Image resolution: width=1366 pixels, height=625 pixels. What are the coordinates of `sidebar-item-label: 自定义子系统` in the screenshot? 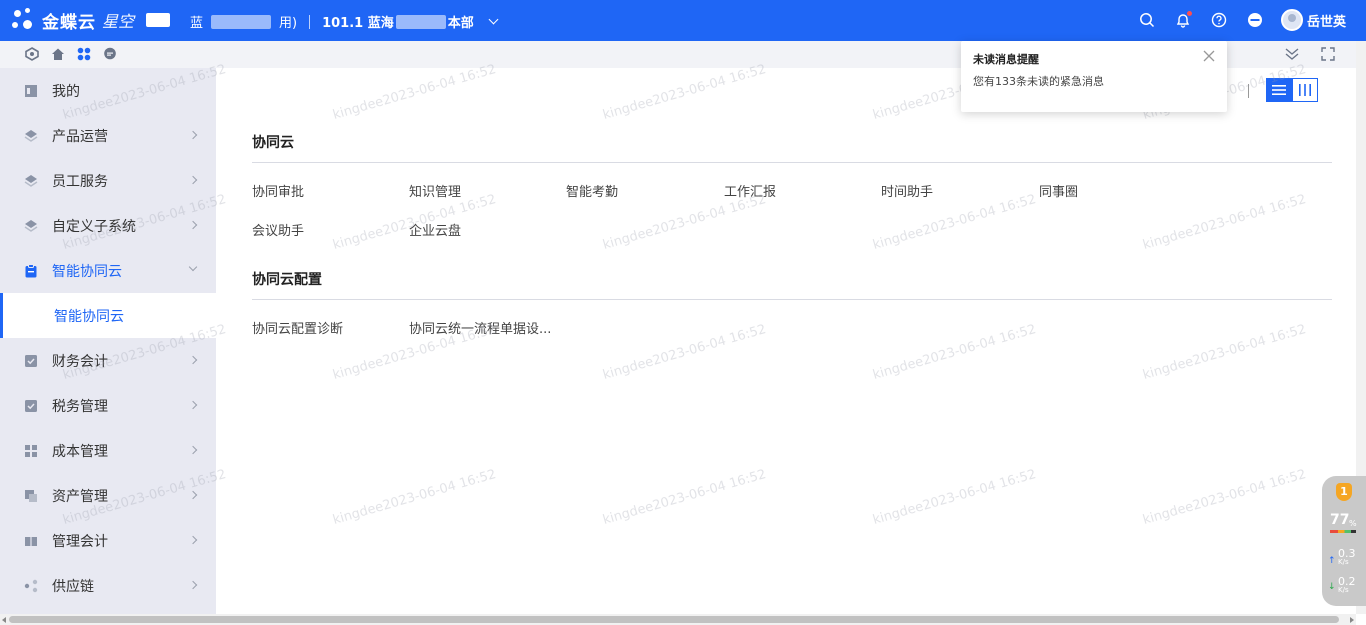 It's located at (94, 226).